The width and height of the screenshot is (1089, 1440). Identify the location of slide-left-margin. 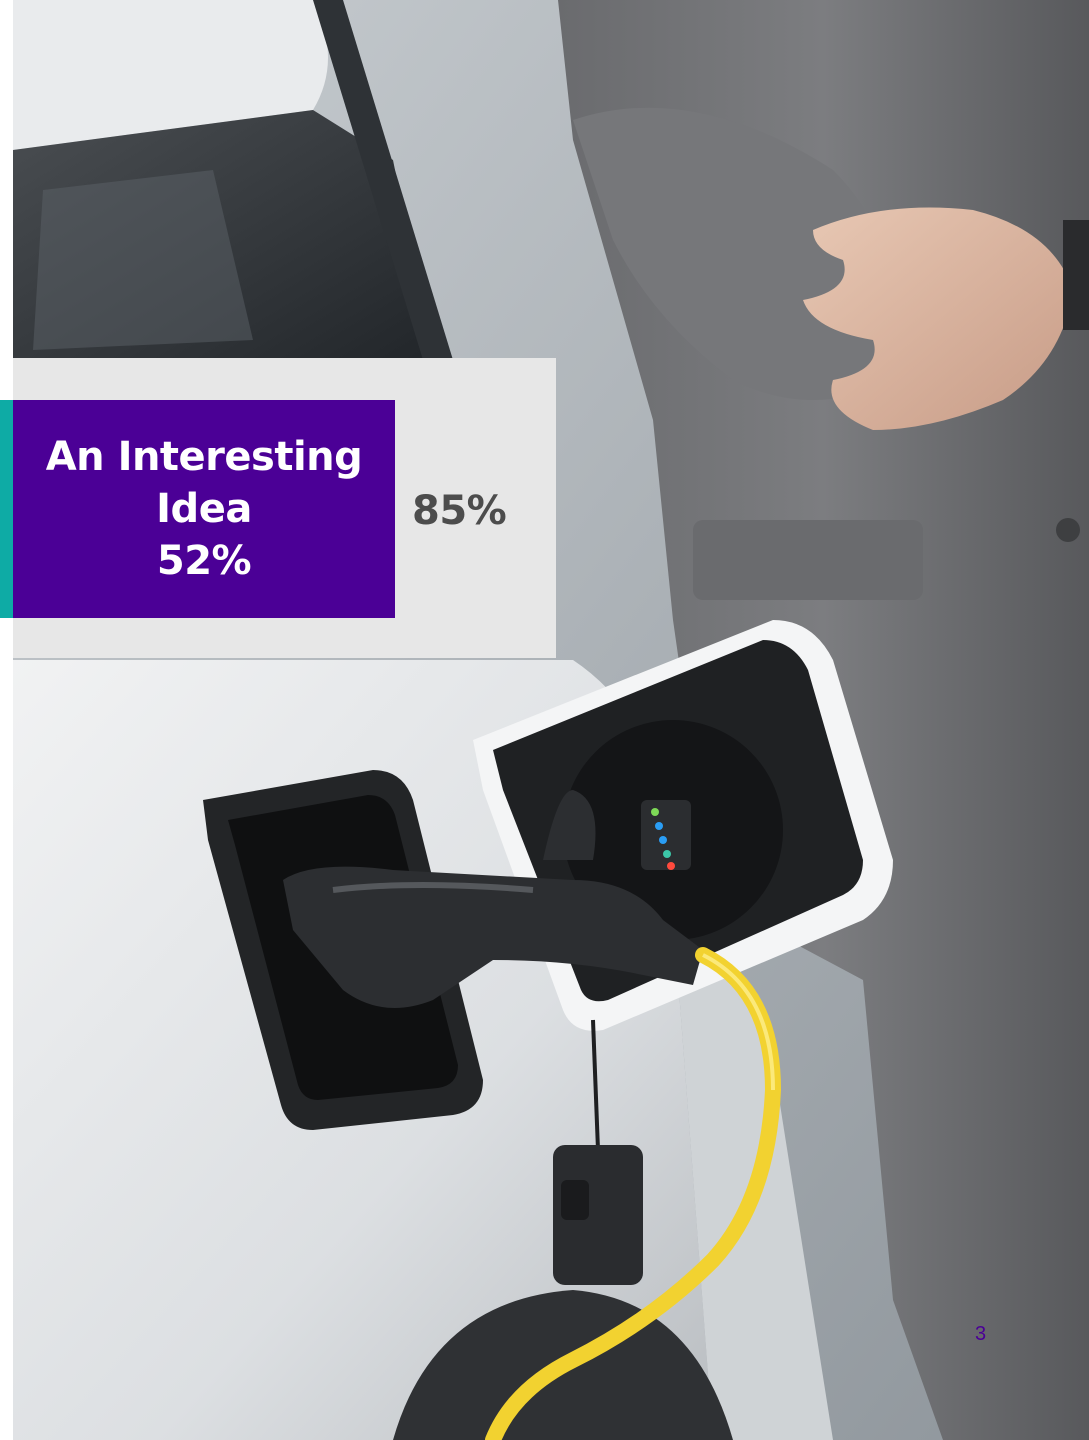
(6, 720).